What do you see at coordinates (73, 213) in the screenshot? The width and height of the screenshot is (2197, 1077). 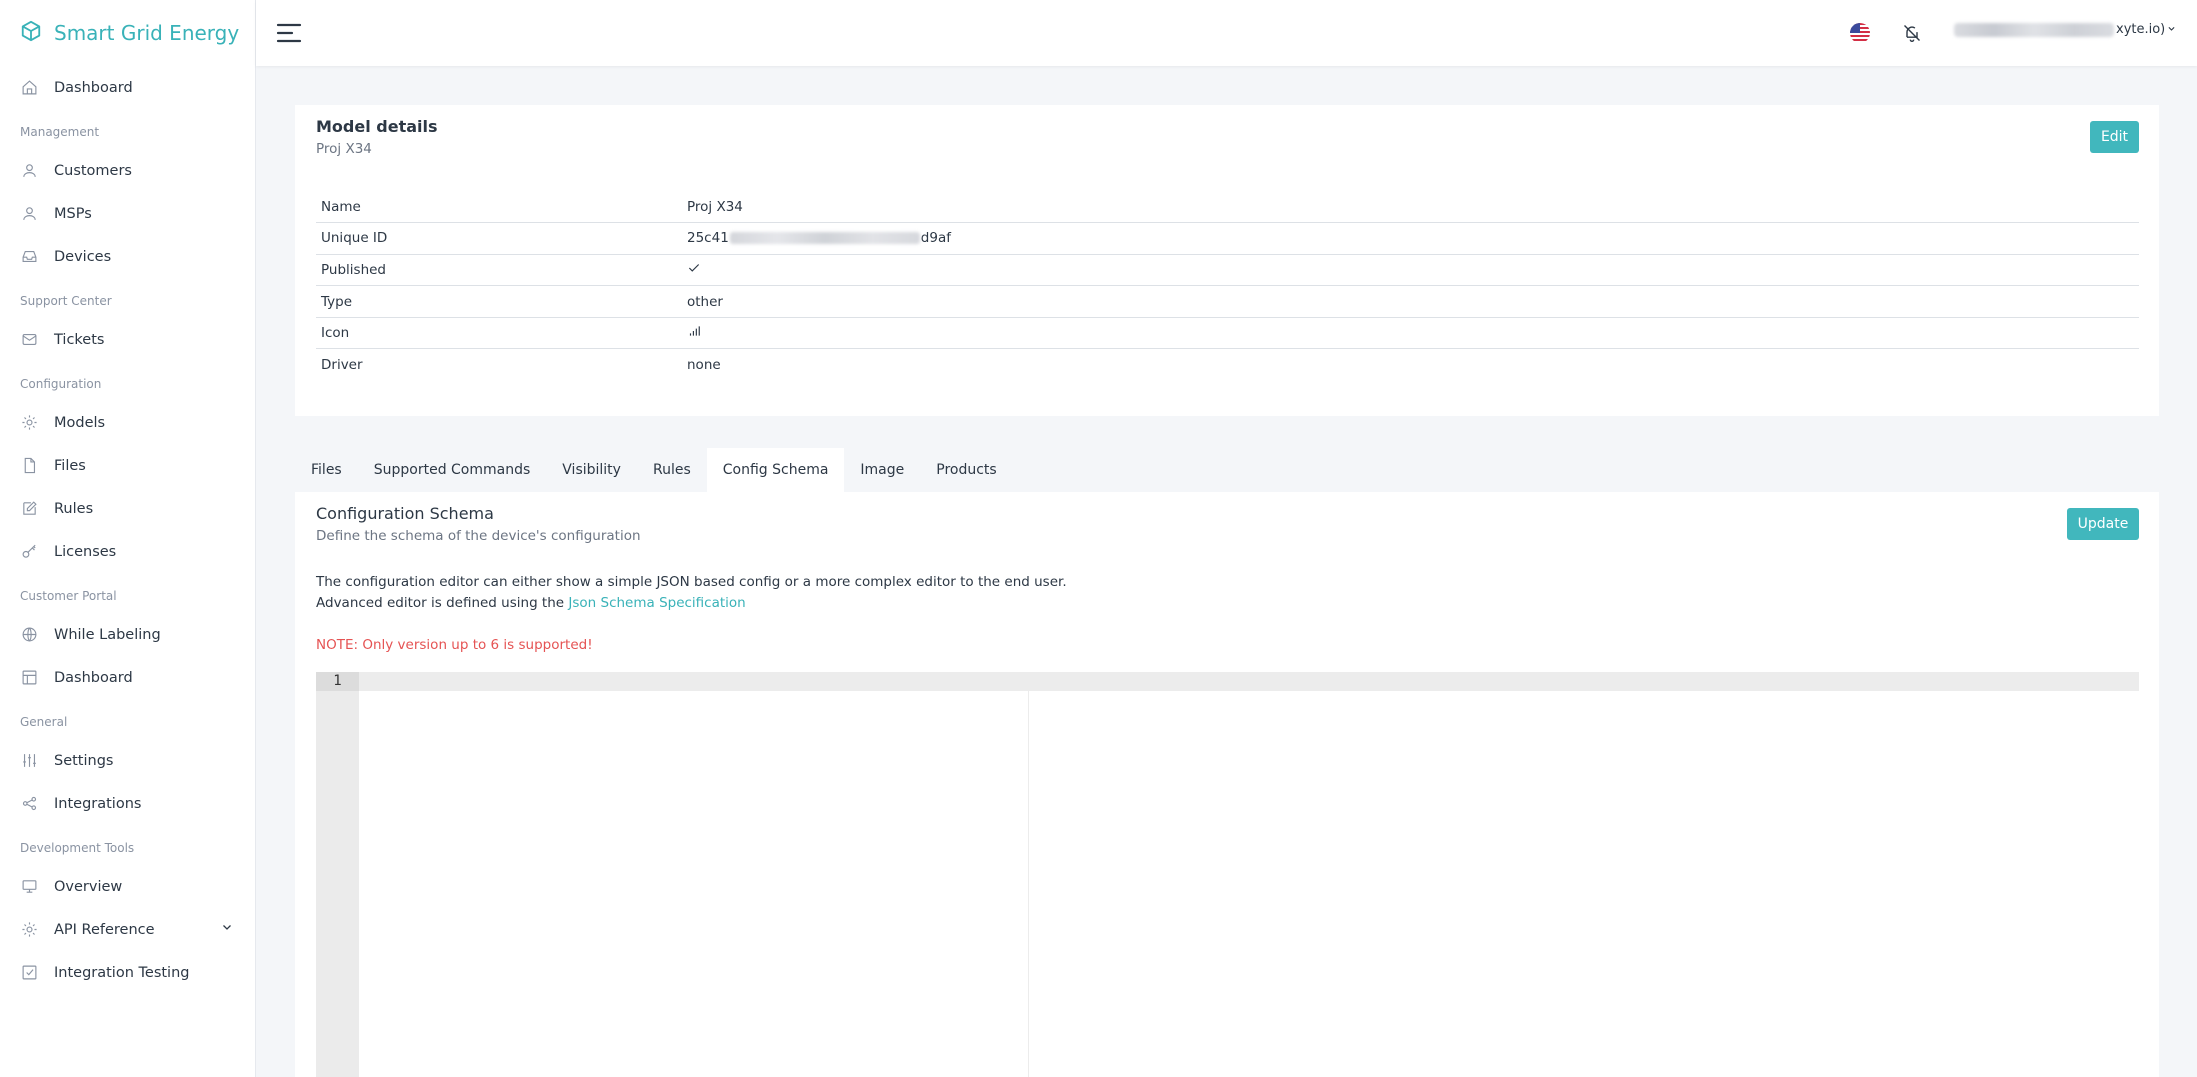 I see `sidebar-item-label: MSPs` at bounding box center [73, 213].